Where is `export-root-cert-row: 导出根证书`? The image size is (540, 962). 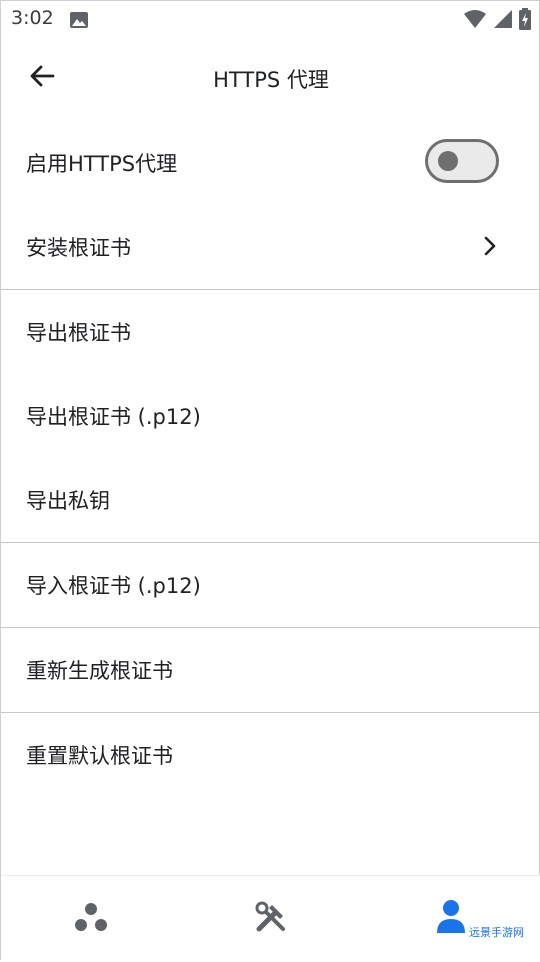 export-root-cert-row: 导出根证书 is located at coordinates (270, 332).